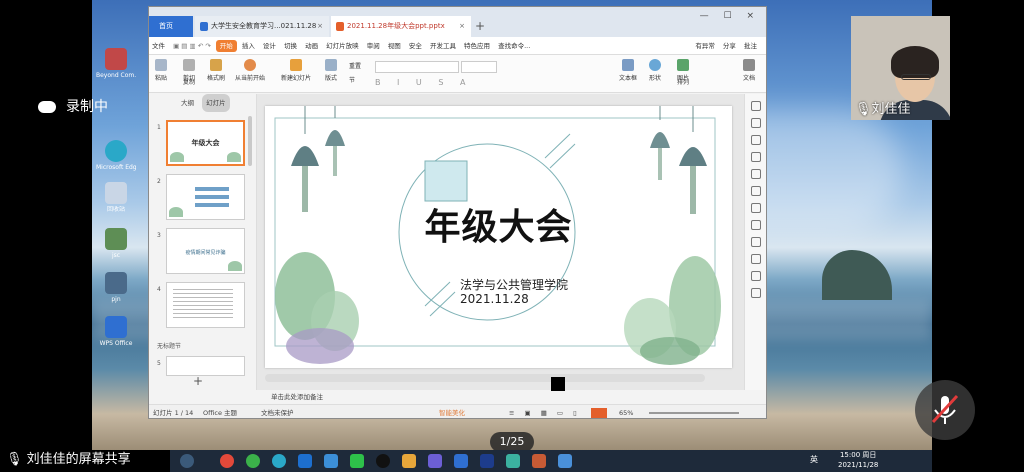 The height and width of the screenshot is (472, 1024). What do you see at coordinates (116, 64) in the screenshot?
I see `desktop-icon-beyond: Beyond Com.` at bounding box center [116, 64].